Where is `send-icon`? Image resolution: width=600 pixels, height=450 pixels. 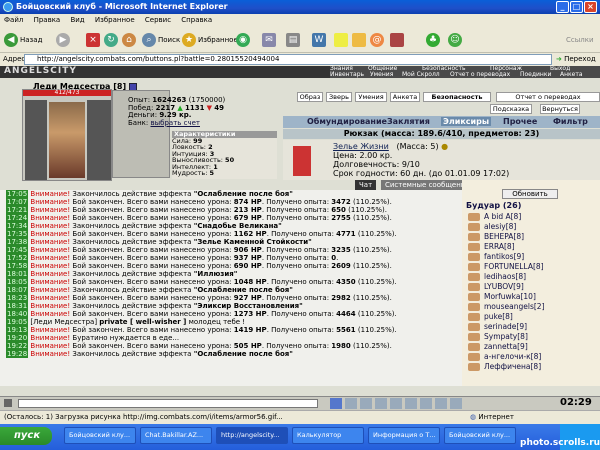
send-icon is located at coordinates (336, 403).